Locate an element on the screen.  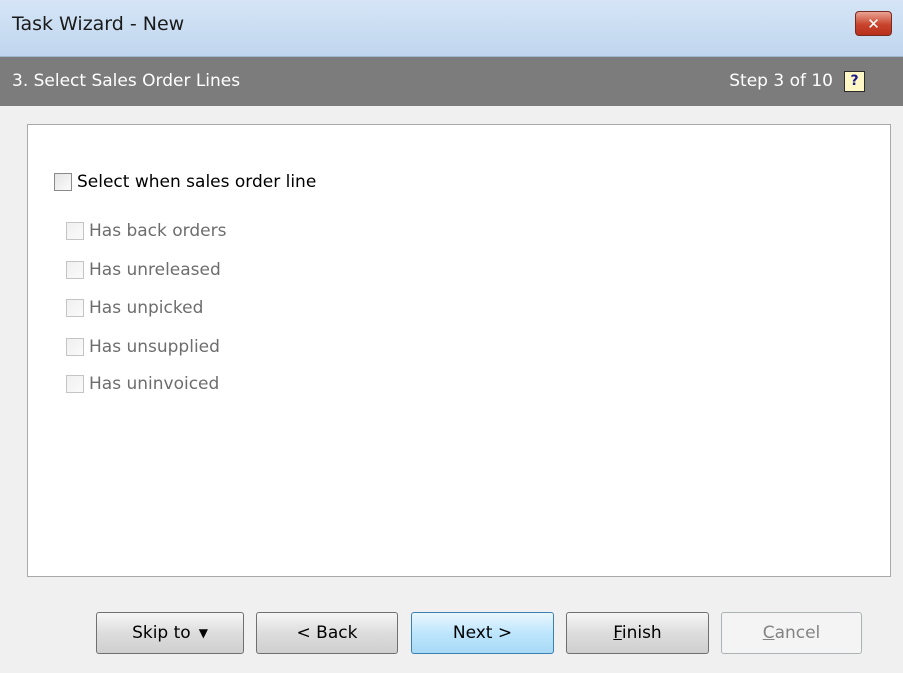
chevron-down-icon: ▼ is located at coordinates (203, 633).